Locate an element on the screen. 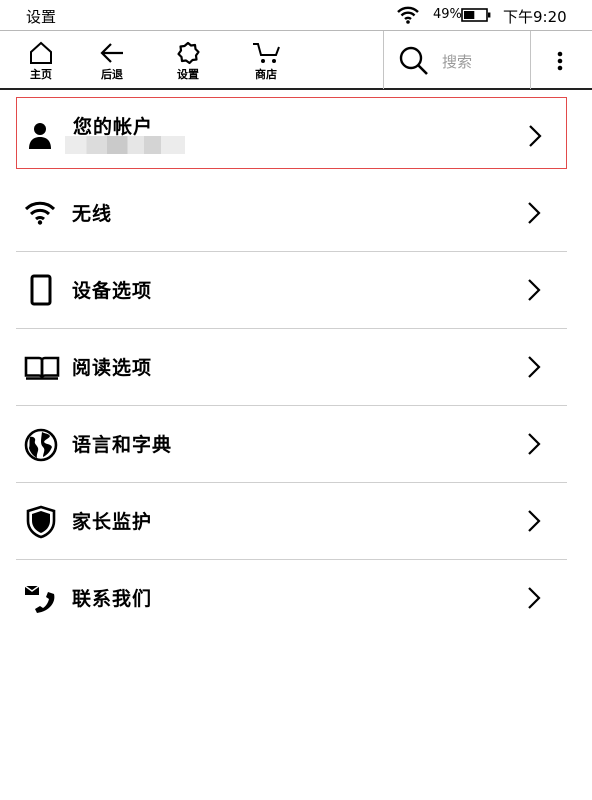  battery-icon is located at coordinates (476, 15).